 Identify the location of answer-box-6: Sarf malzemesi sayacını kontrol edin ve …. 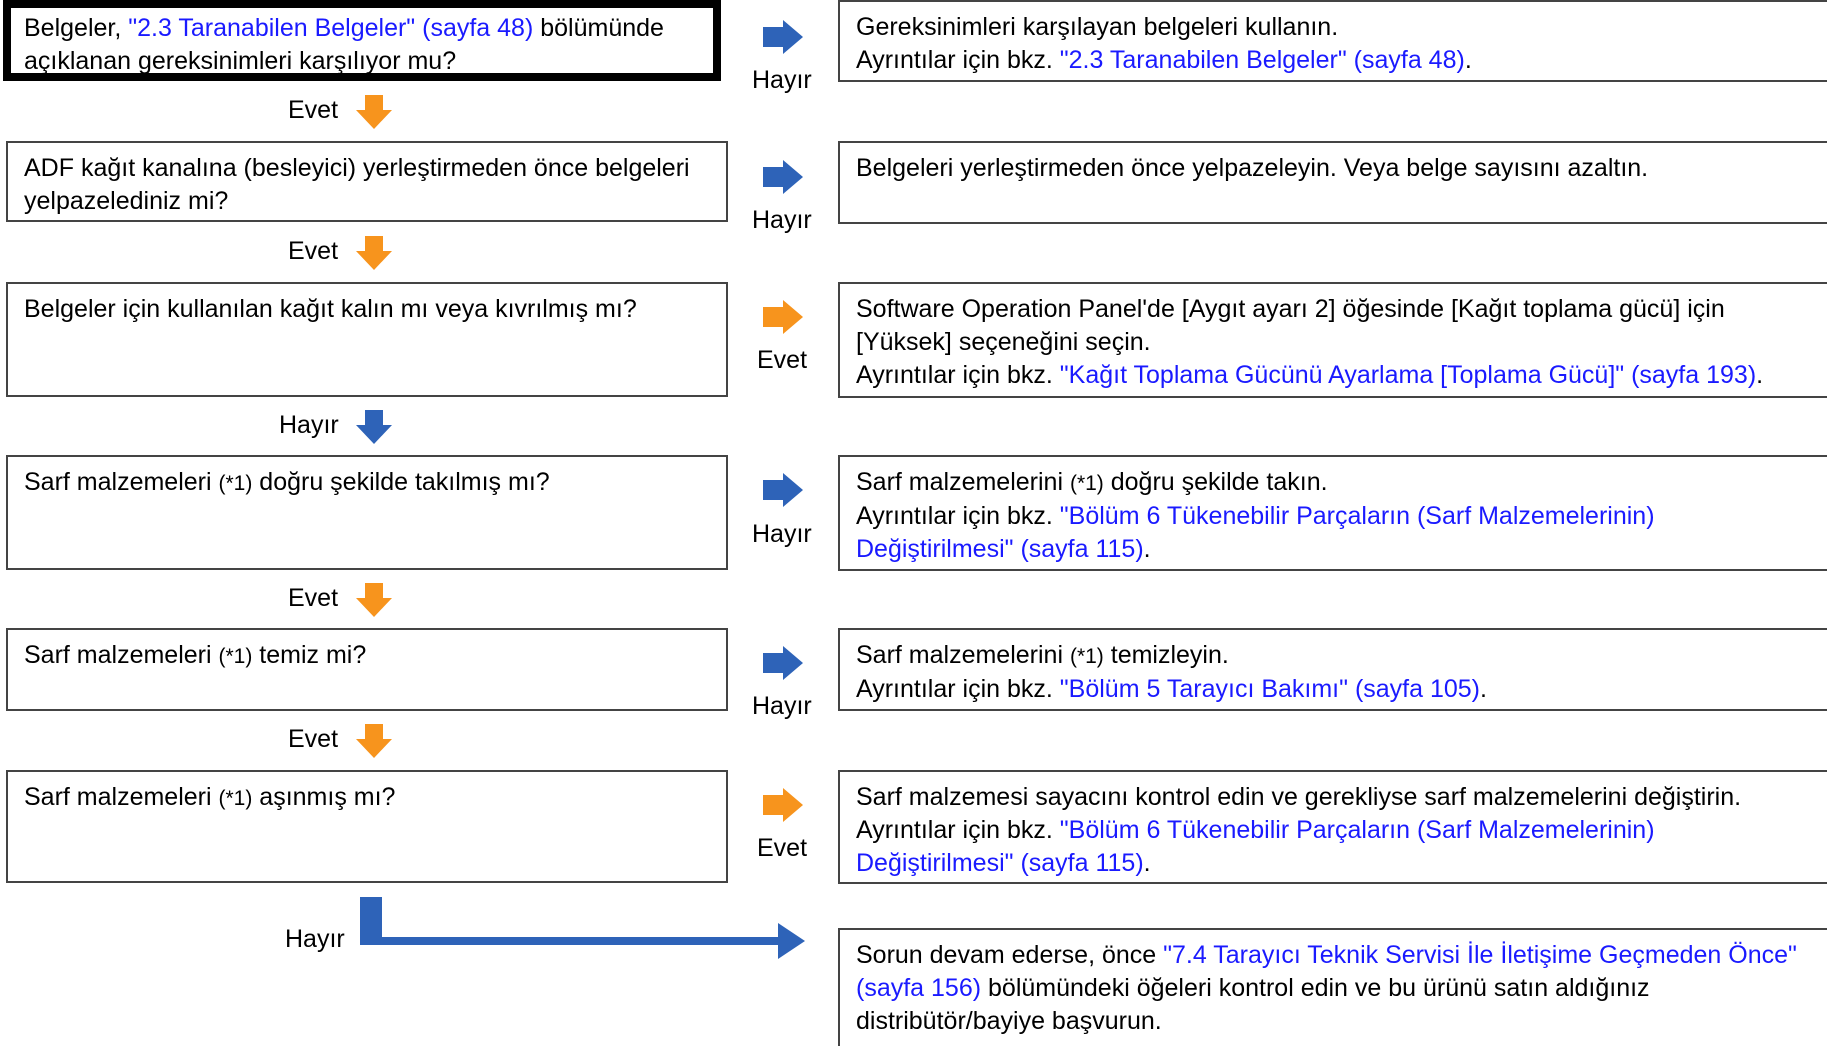
(1332, 827).